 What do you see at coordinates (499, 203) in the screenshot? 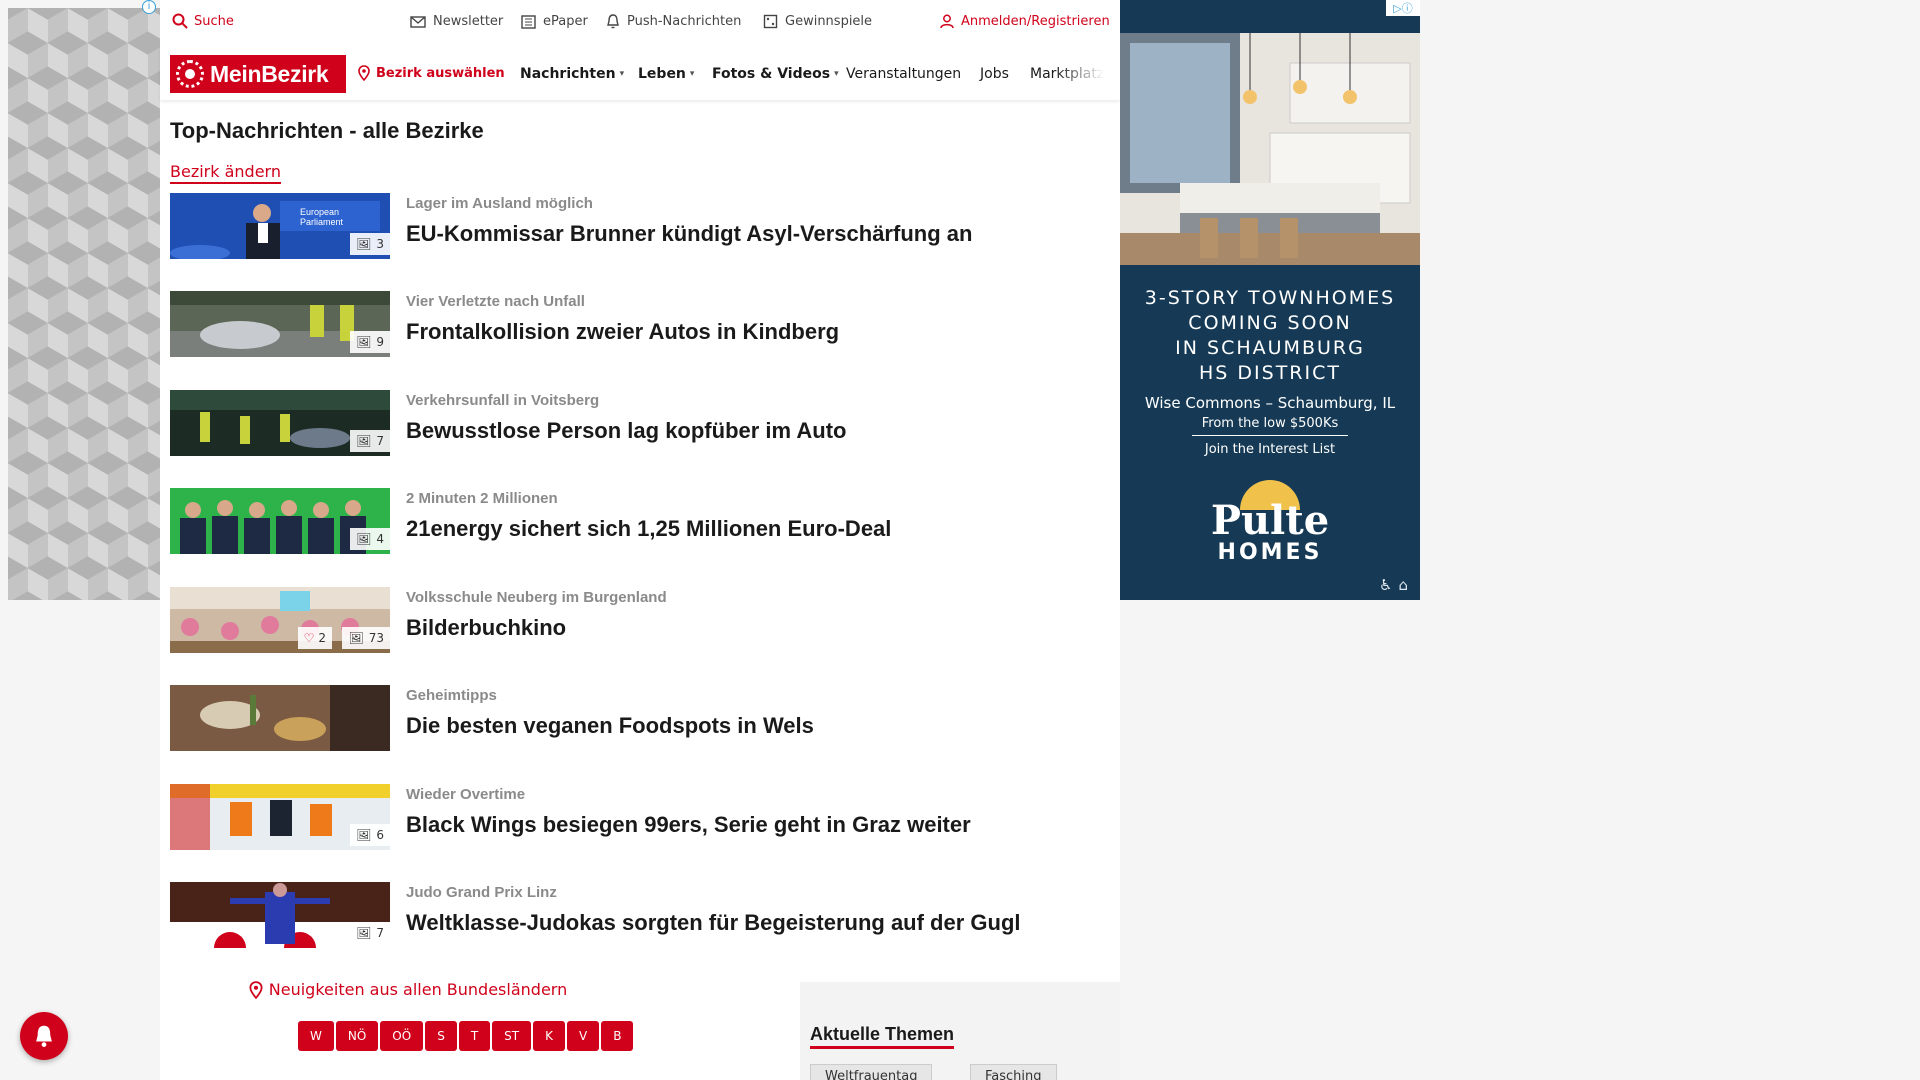
I see `article-kicker: Lager im Ausland möglich` at bounding box center [499, 203].